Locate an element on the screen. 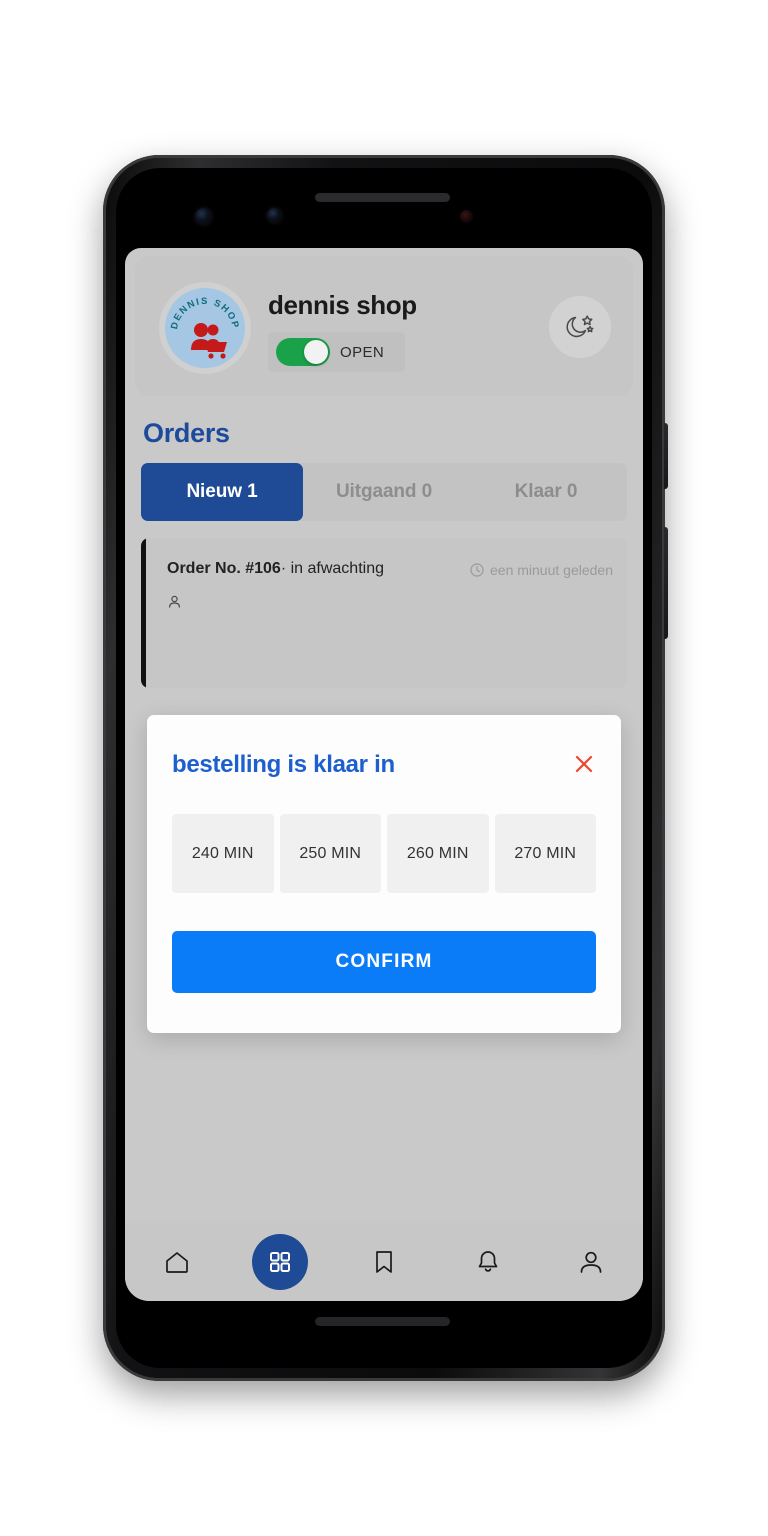 This screenshot has height=1536, width=768. order-timestamp: een minuut geleden is located at coordinates (541, 570).